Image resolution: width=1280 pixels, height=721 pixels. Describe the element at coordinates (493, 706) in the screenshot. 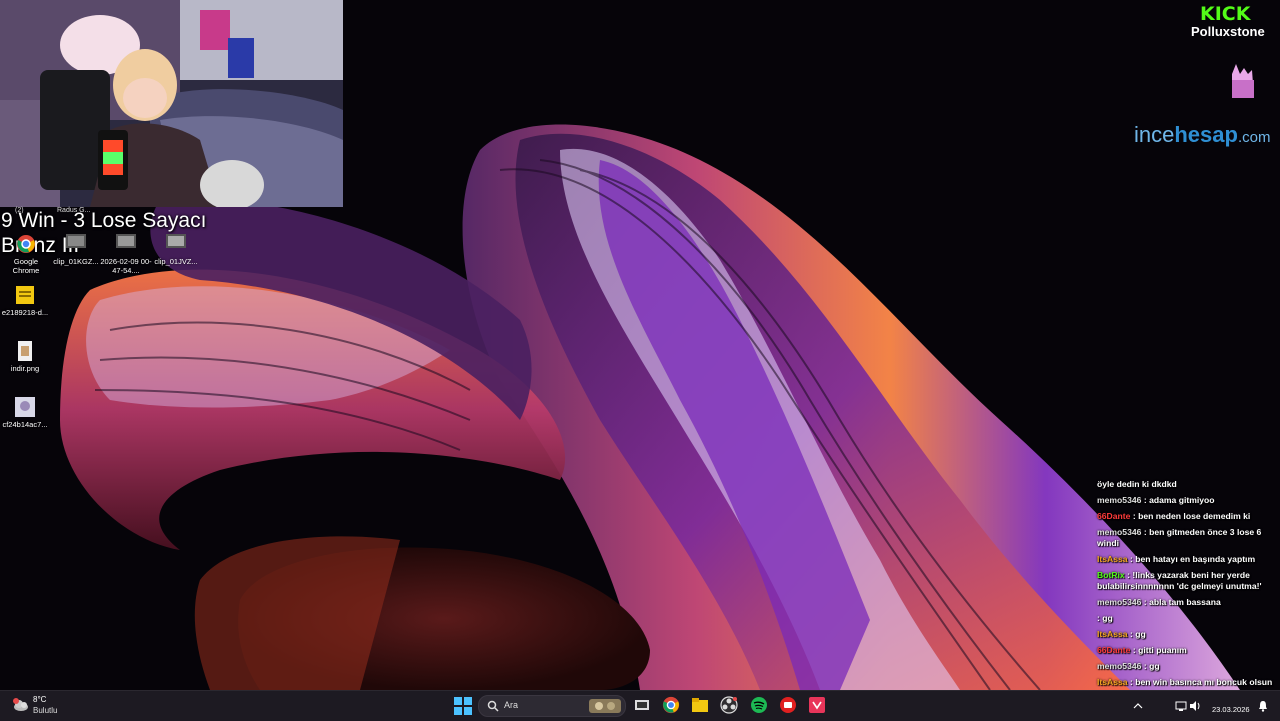

I see `search-icon` at that location.